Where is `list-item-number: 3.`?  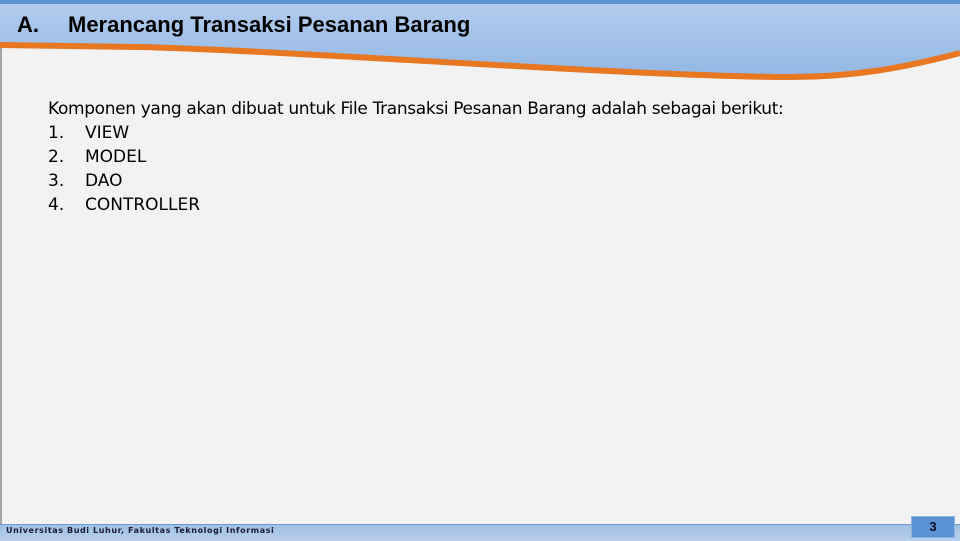 list-item-number: 3. is located at coordinates (56, 181).